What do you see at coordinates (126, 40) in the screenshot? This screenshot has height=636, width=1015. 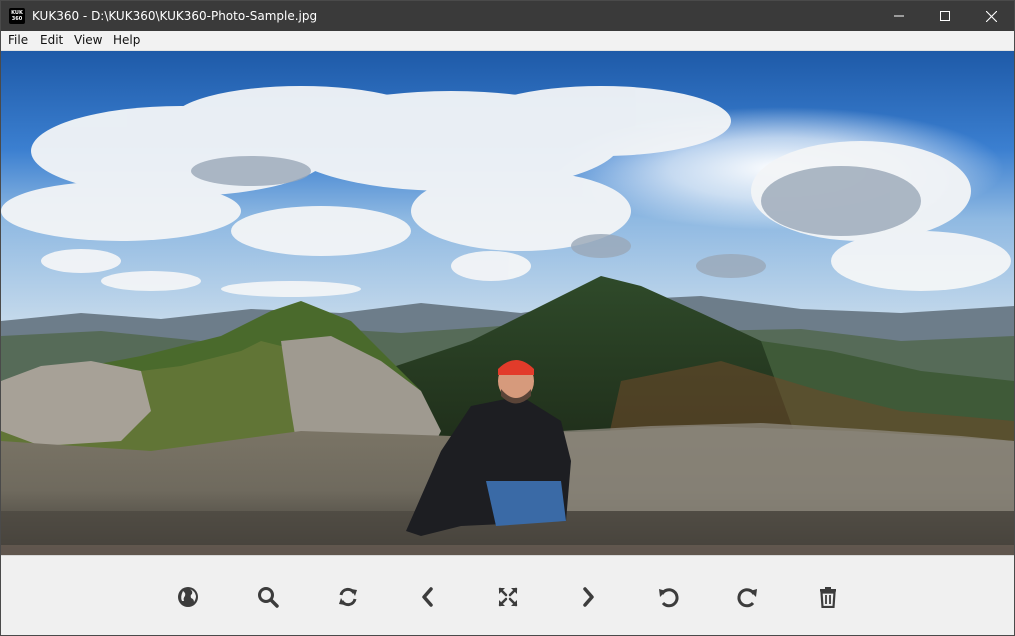 I see `menu-help: Help` at bounding box center [126, 40].